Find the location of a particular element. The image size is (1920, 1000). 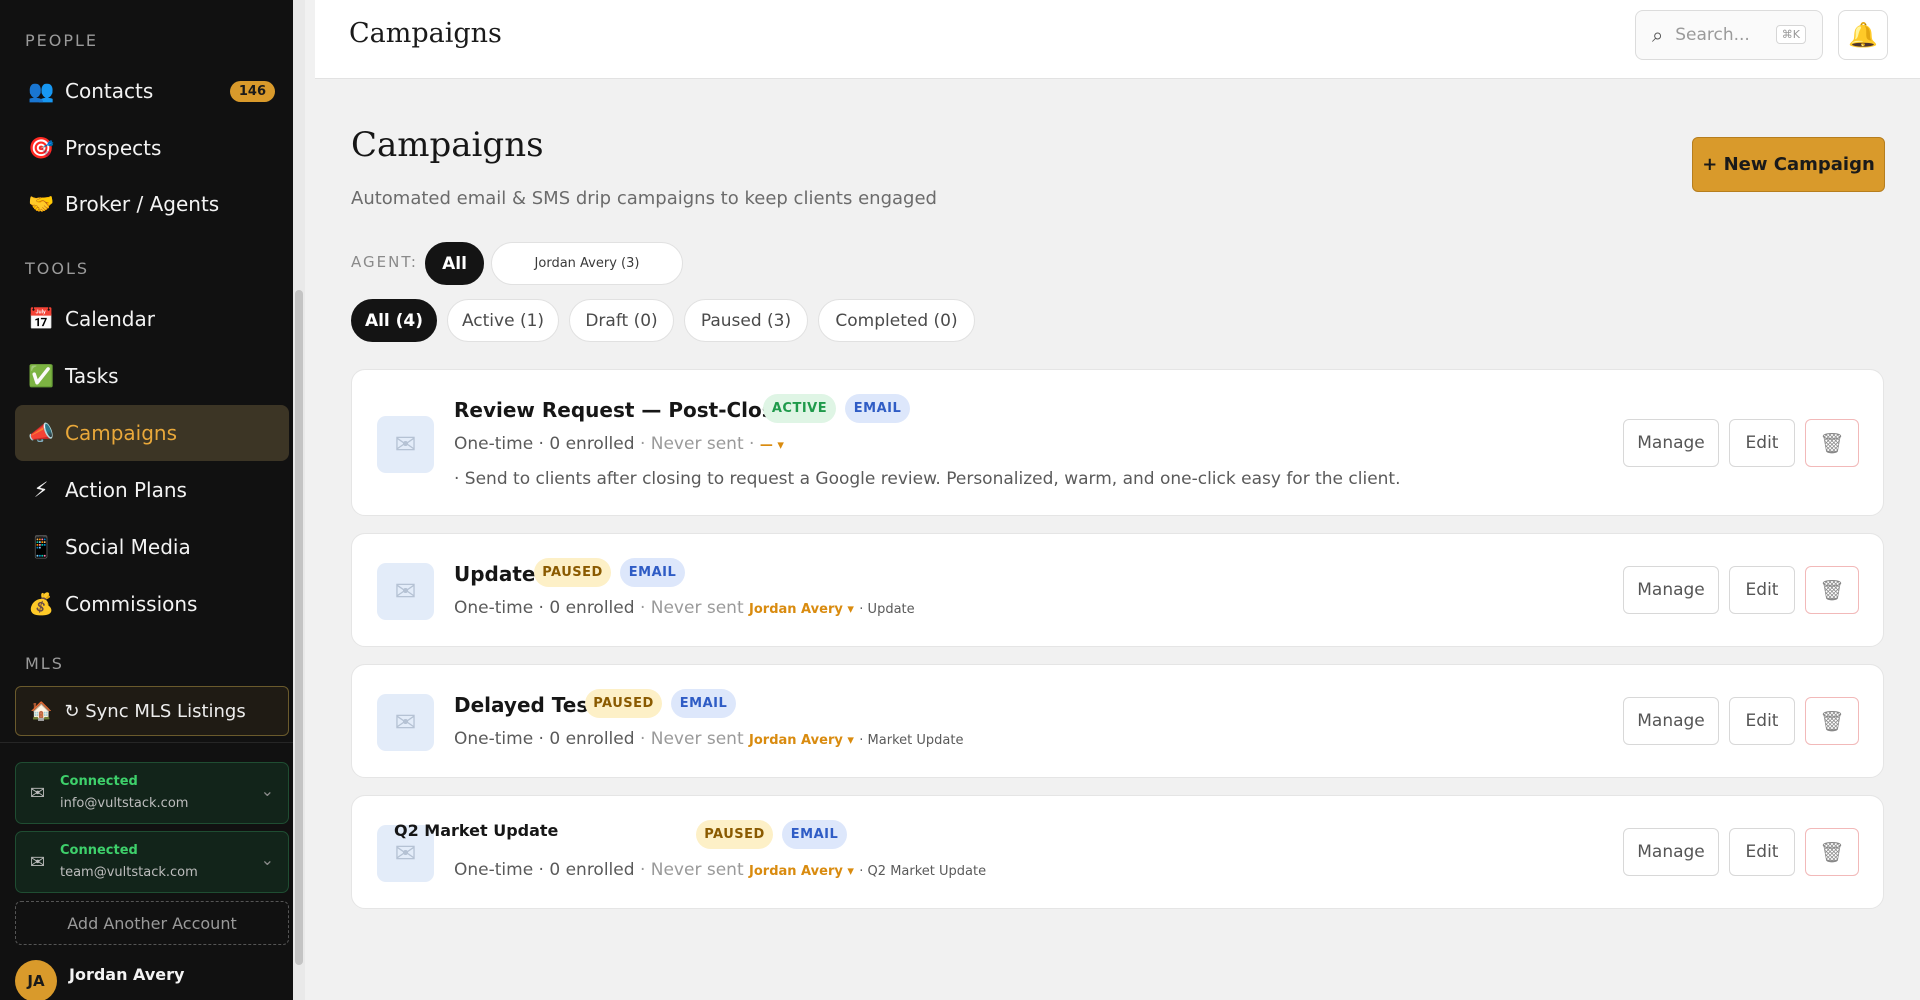

sidebar-item-campaigns: 📣 Campaigns is located at coordinates (152, 433).